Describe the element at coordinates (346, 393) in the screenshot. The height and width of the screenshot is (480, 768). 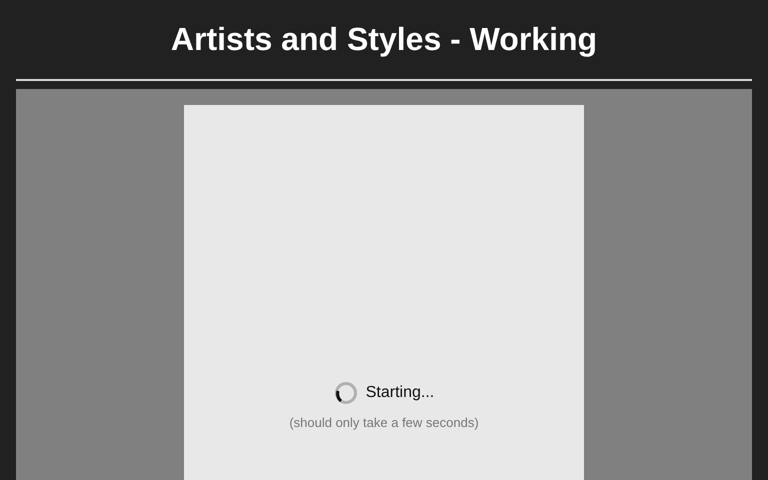
I see `spinner-icon` at that location.